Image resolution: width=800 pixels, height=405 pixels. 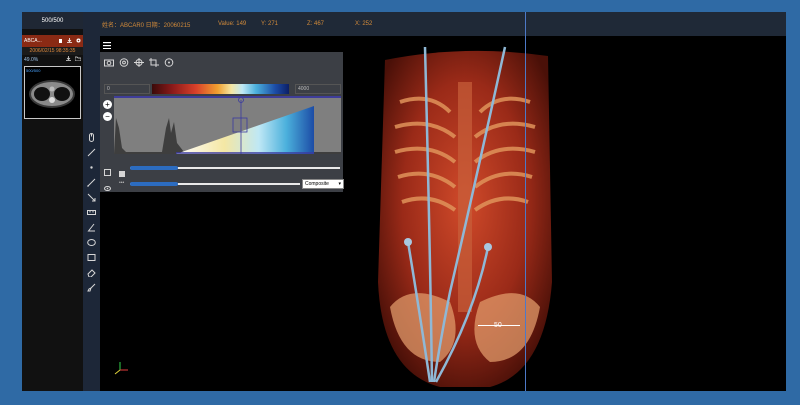 I want to click on line-measure-icon, so click(x=91, y=182).